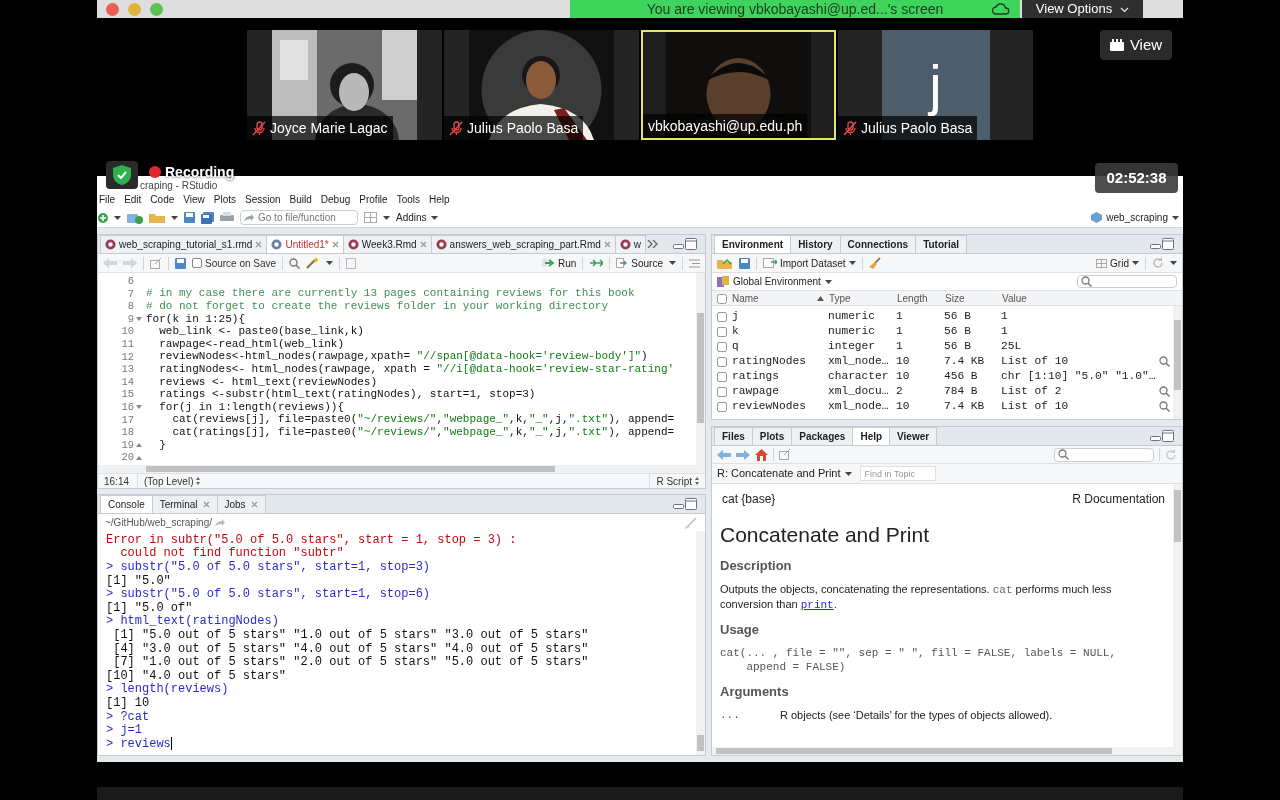  Describe the element at coordinates (961, 376) in the screenshot. I see `table-cell-text: 456 B` at that location.